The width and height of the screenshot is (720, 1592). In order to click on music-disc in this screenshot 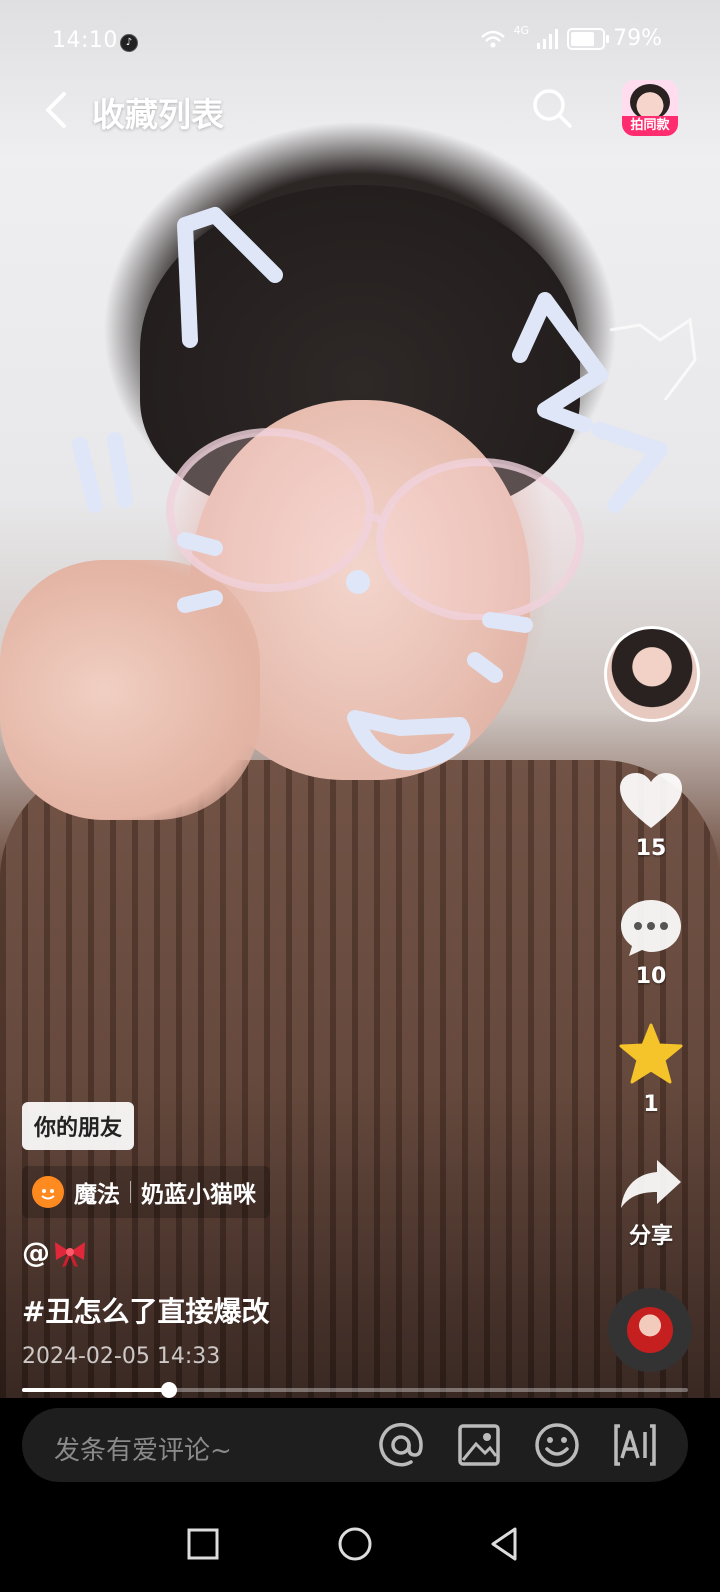, I will do `click(650, 1330)`.